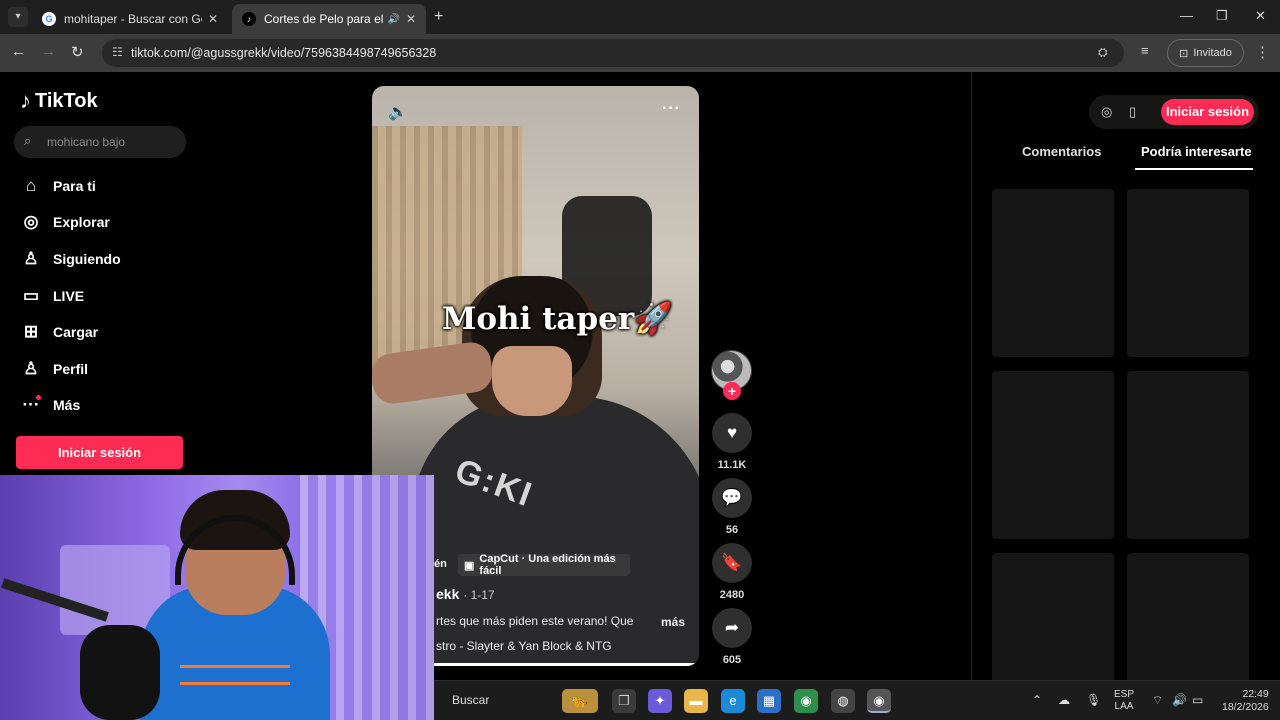 This screenshot has width=1280, height=720. I want to click on clock: 22:49 18/2/2026, so click(1245, 701).